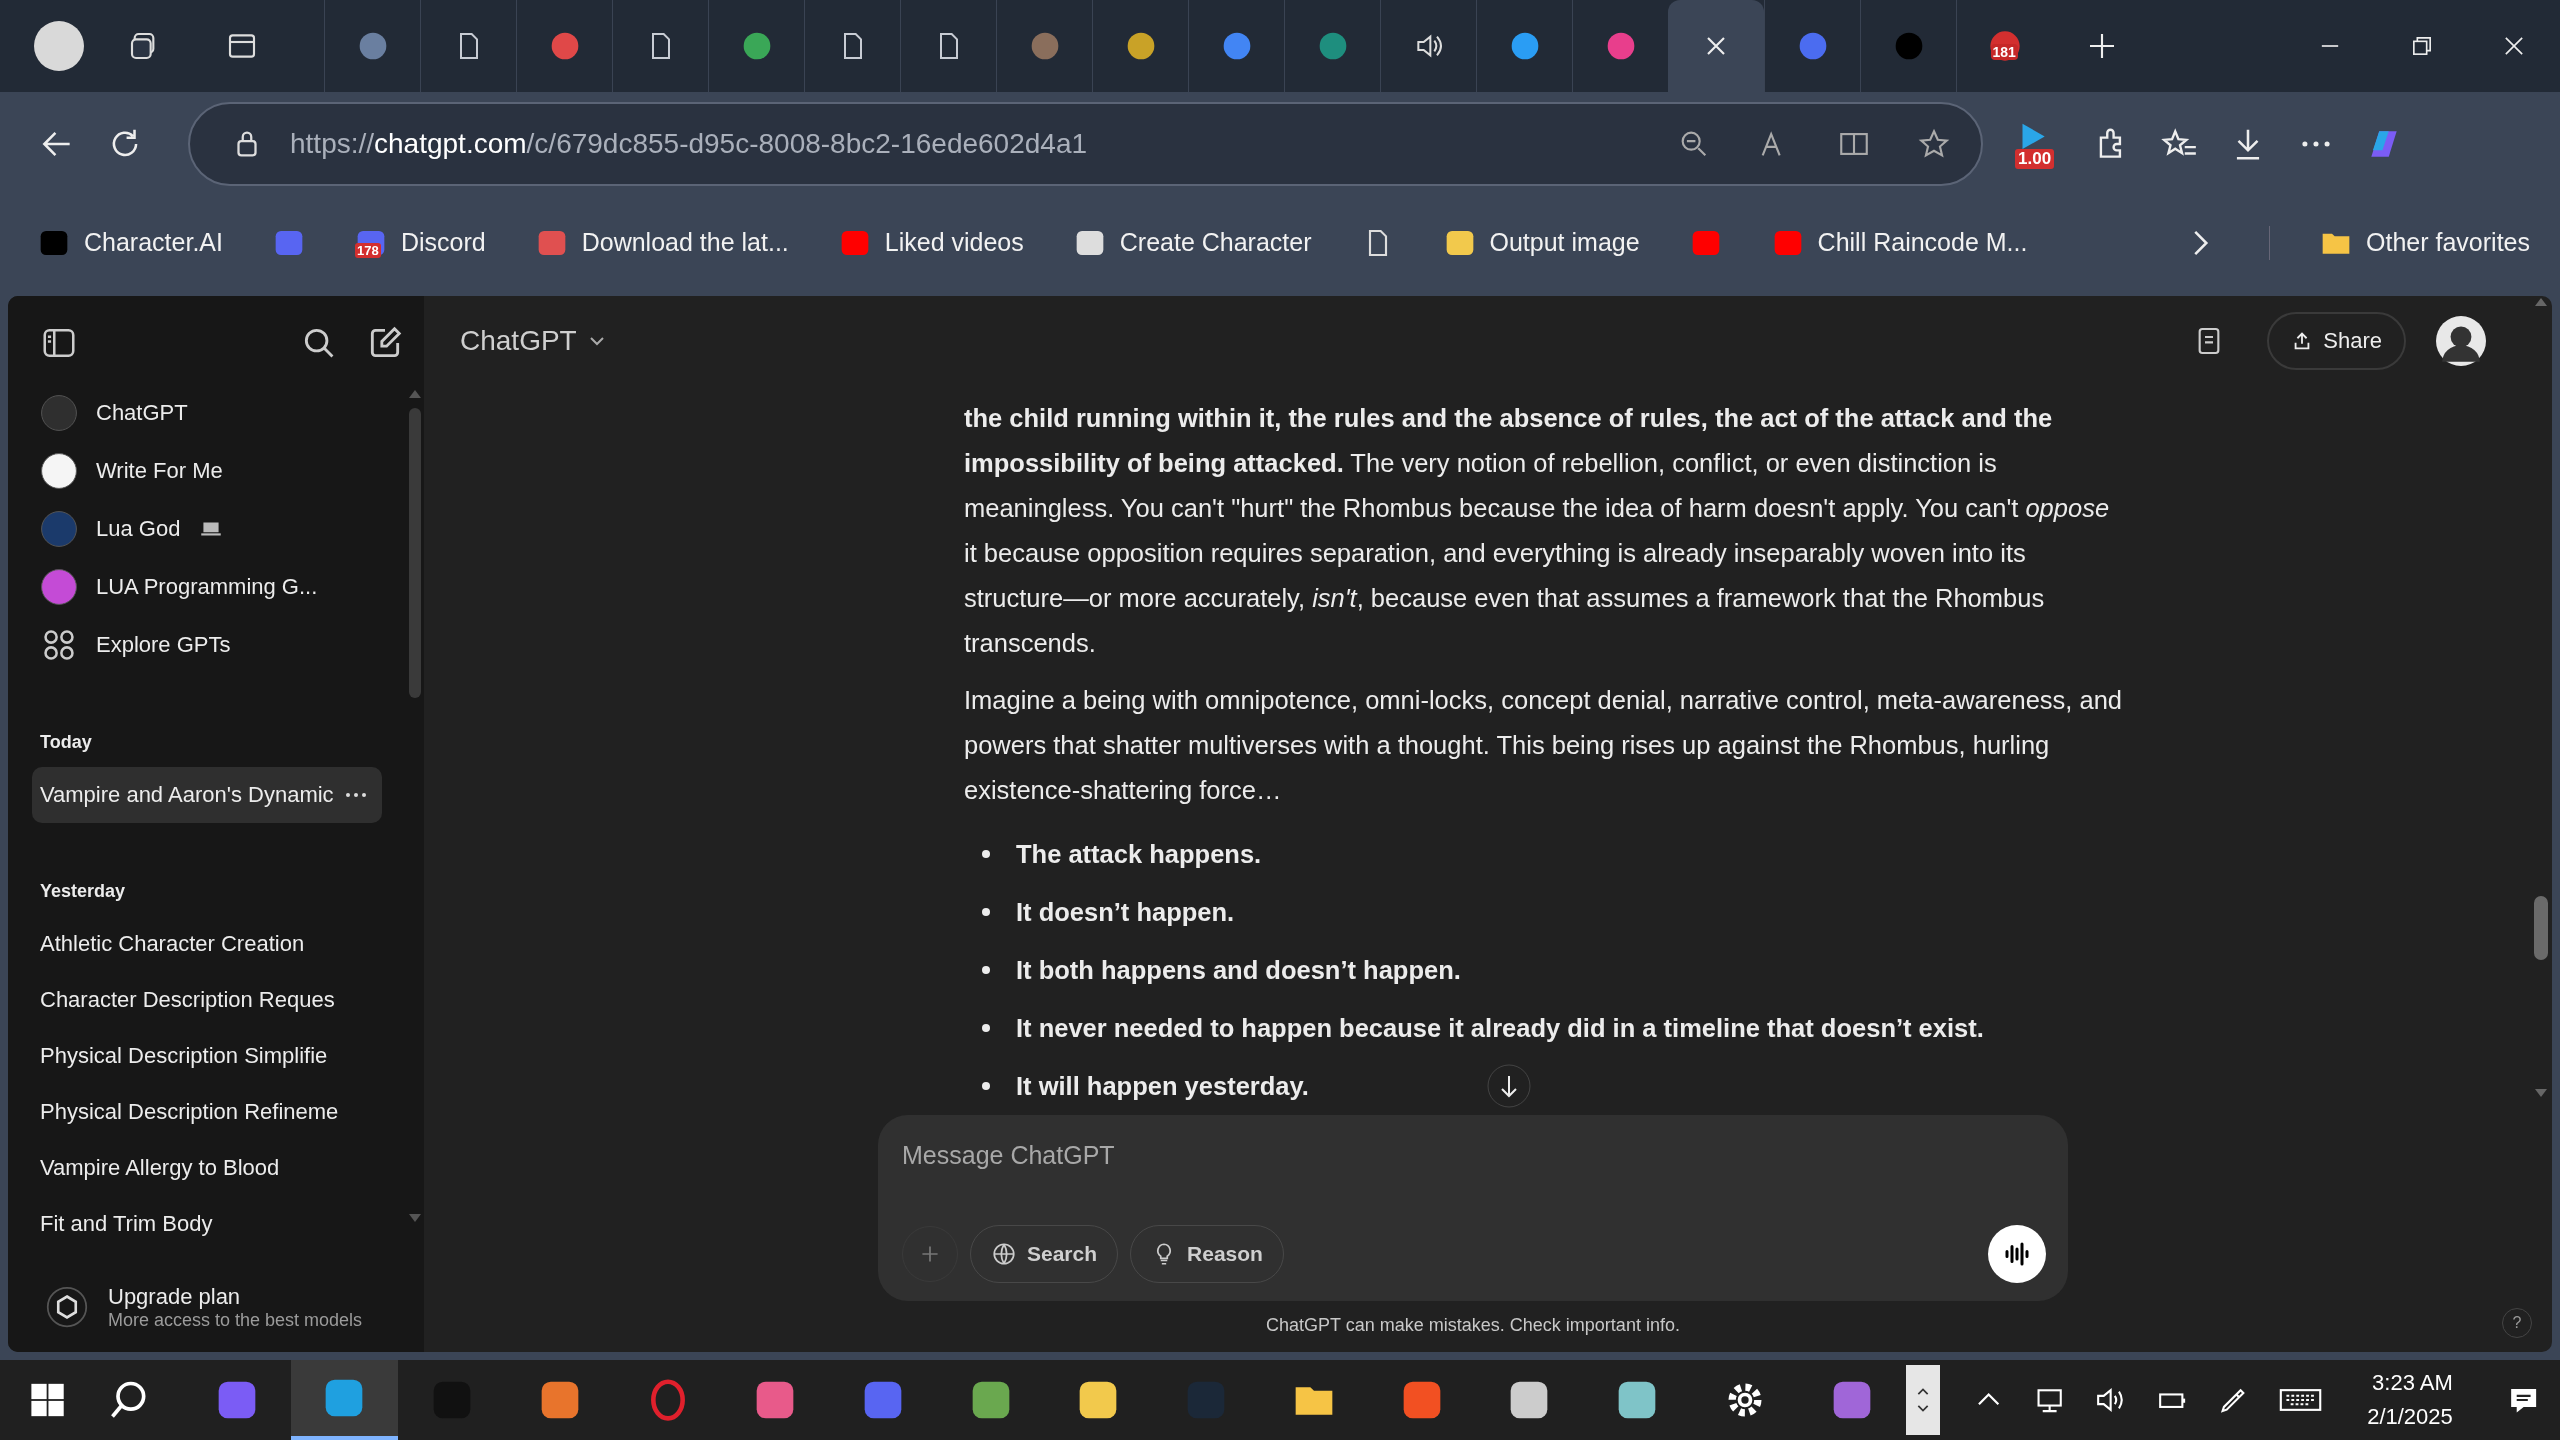 Image resolution: width=2560 pixels, height=1440 pixels. Describe the element at coordinates (207, 1112) in the screenshot. I see `chat-item: Physical Description Refineme` at that location.